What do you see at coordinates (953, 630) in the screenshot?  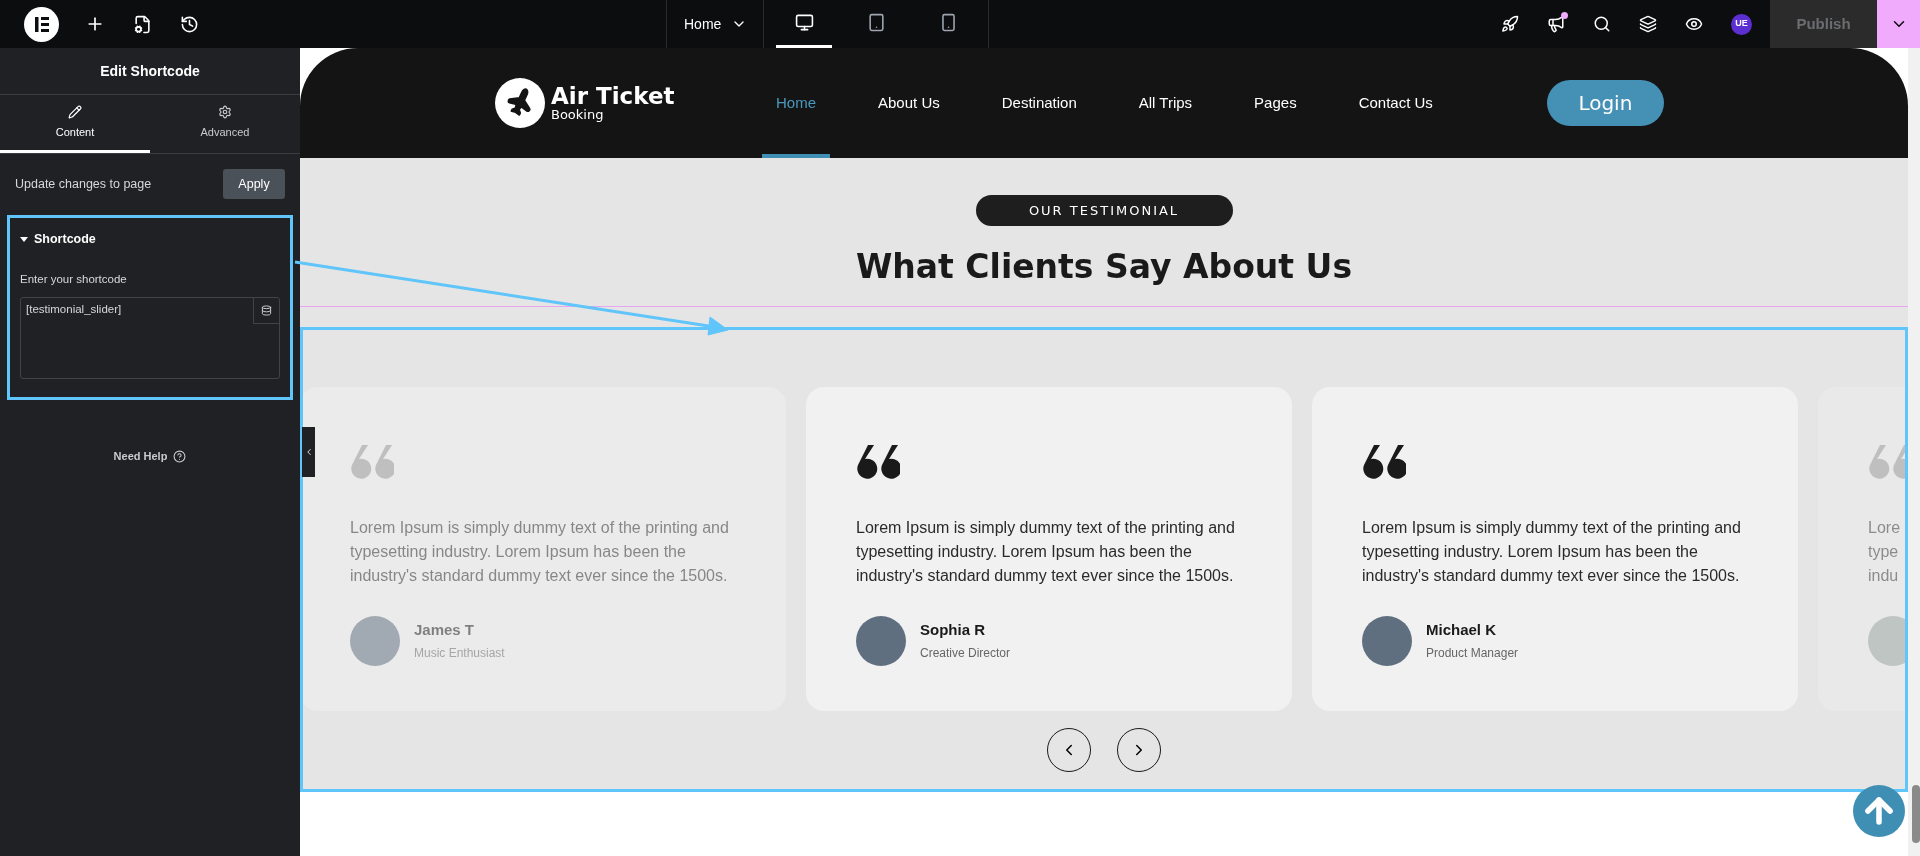 I see `client-name: Sophia R` at bounding box center [953, 630].